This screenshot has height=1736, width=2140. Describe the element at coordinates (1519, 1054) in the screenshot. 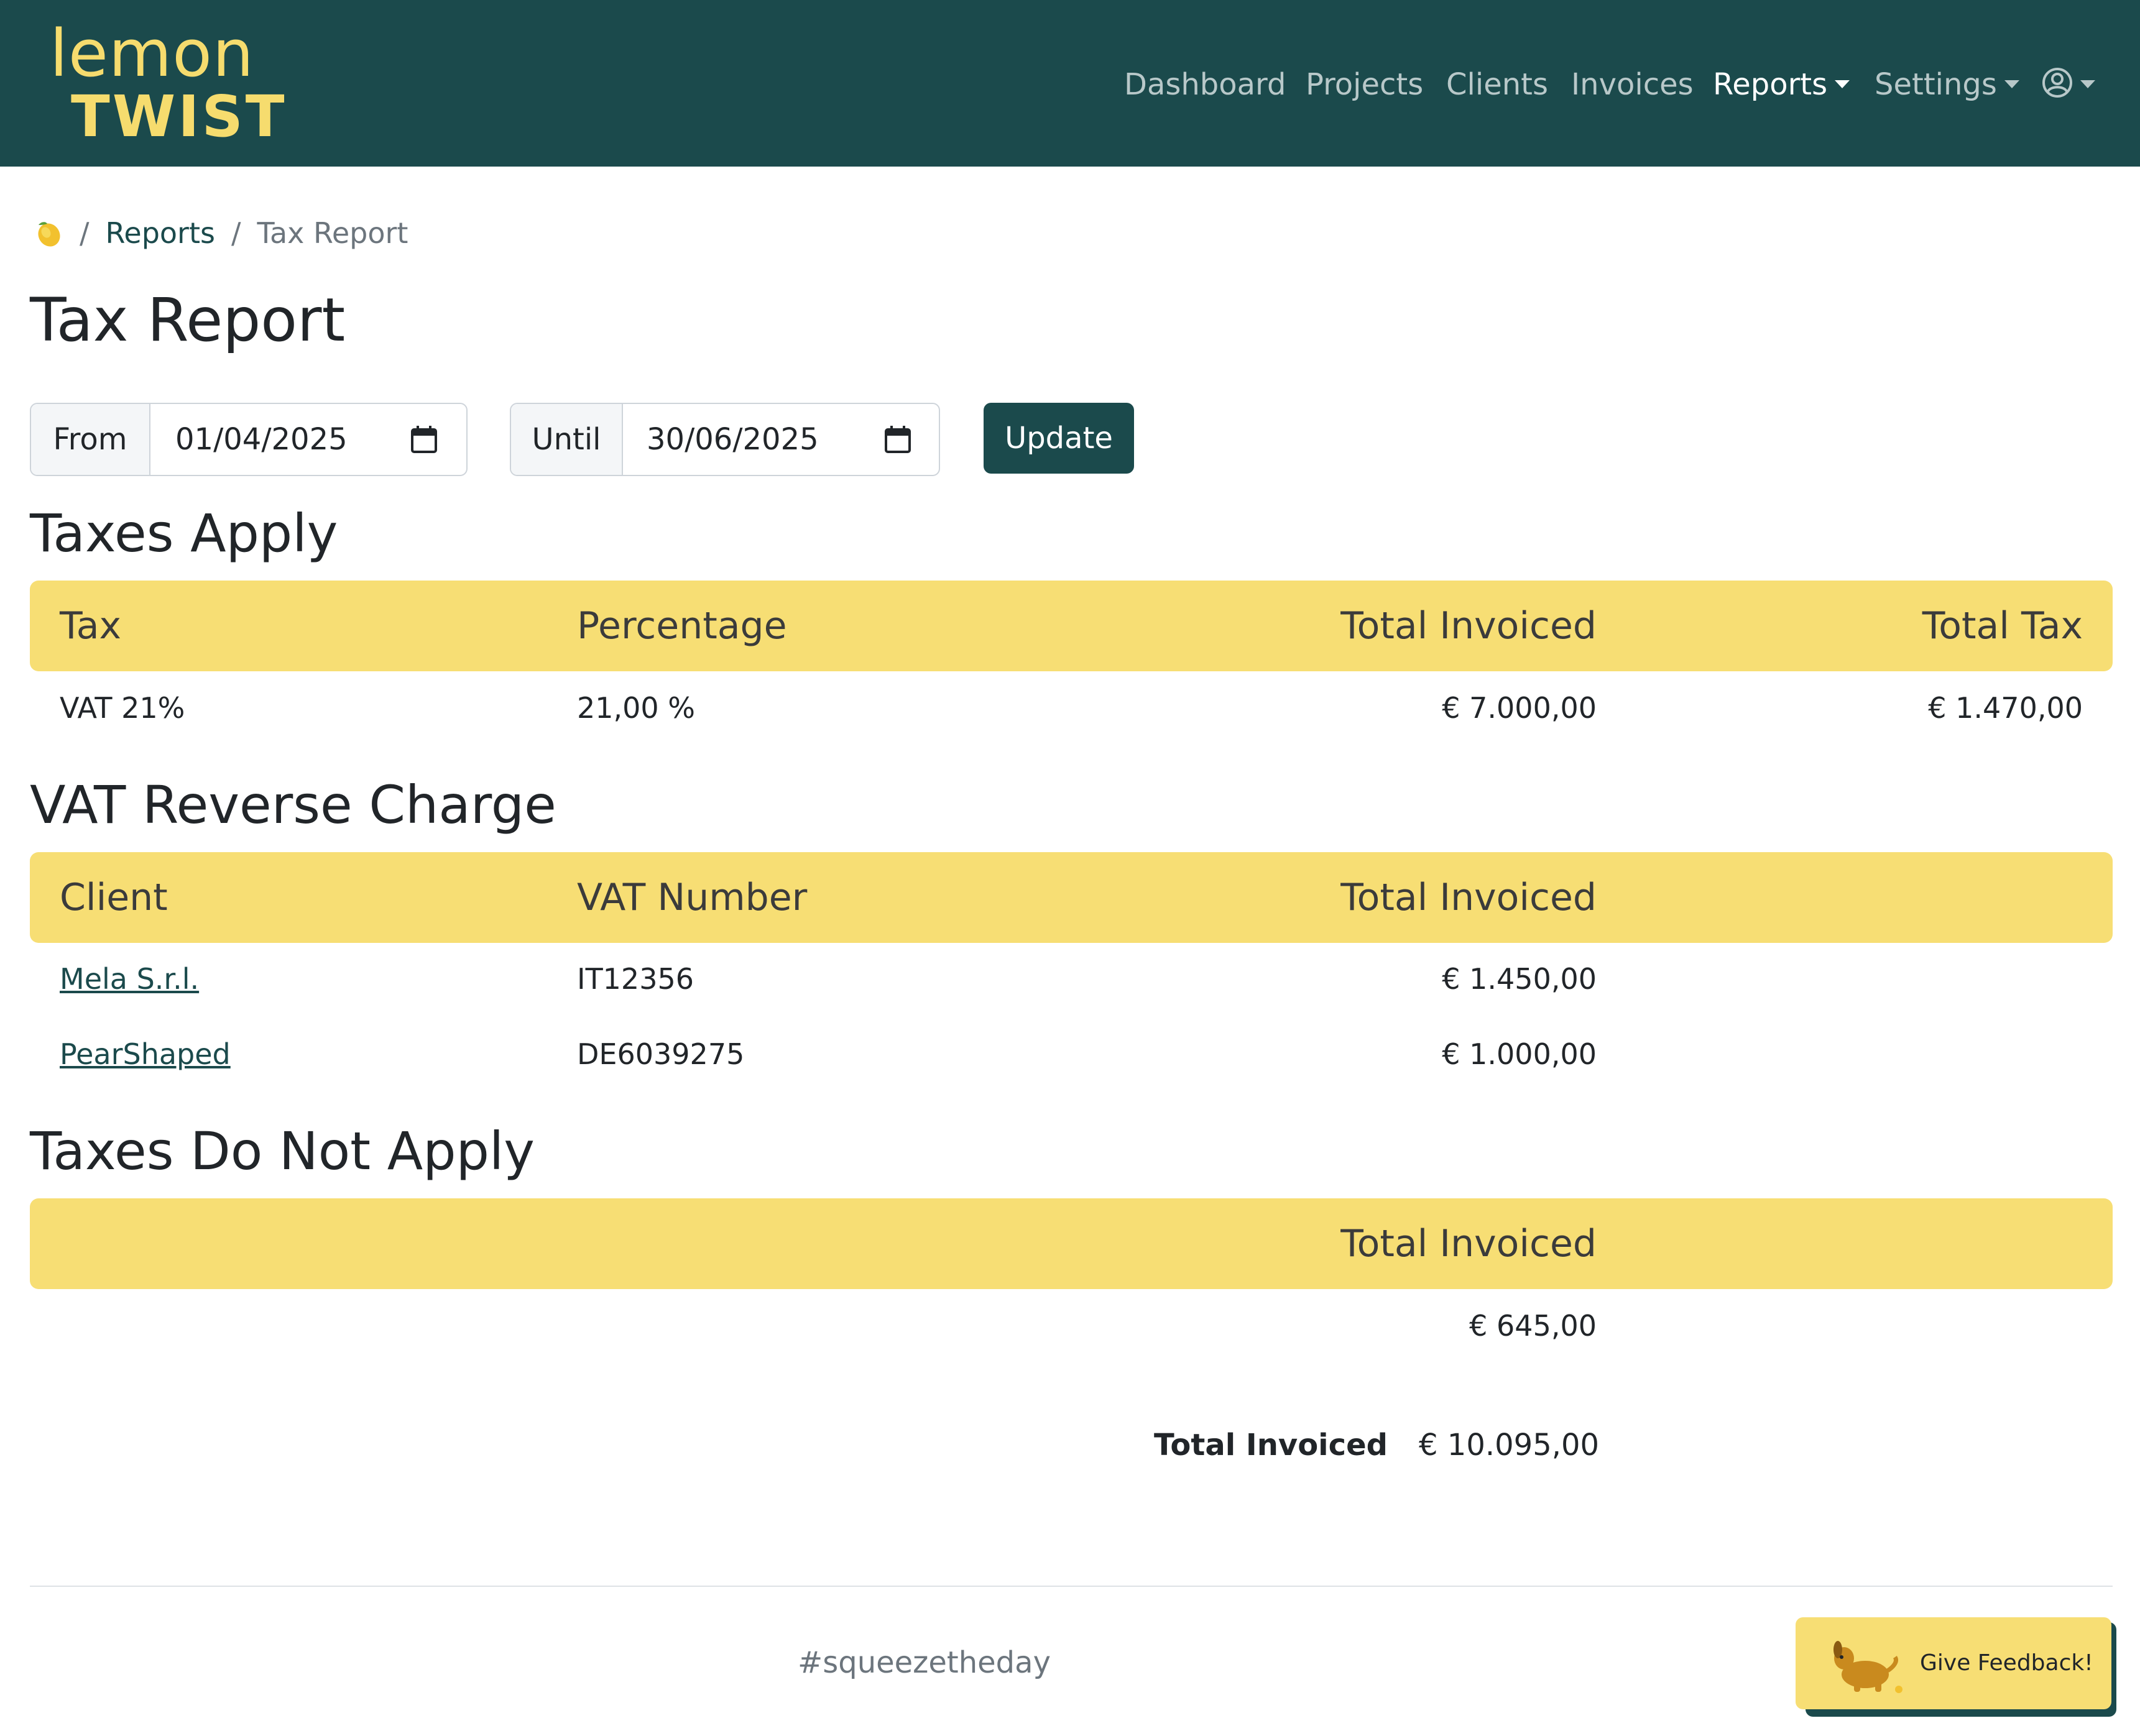

I see `cell-total-invoiced: € 1.000,00` at that location.